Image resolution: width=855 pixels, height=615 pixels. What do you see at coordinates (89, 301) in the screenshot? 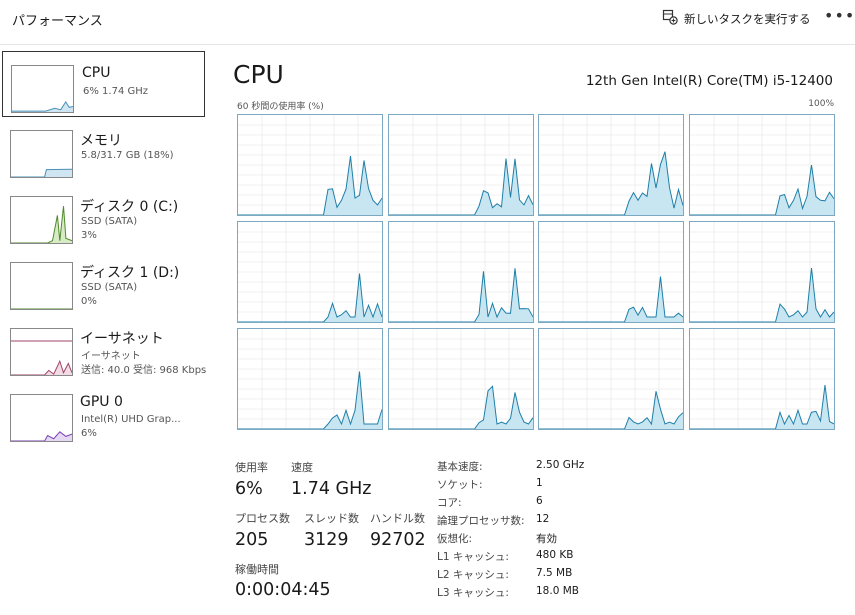
I see `sidebar-item-detail: 0%` at bounding box center [89, 301].